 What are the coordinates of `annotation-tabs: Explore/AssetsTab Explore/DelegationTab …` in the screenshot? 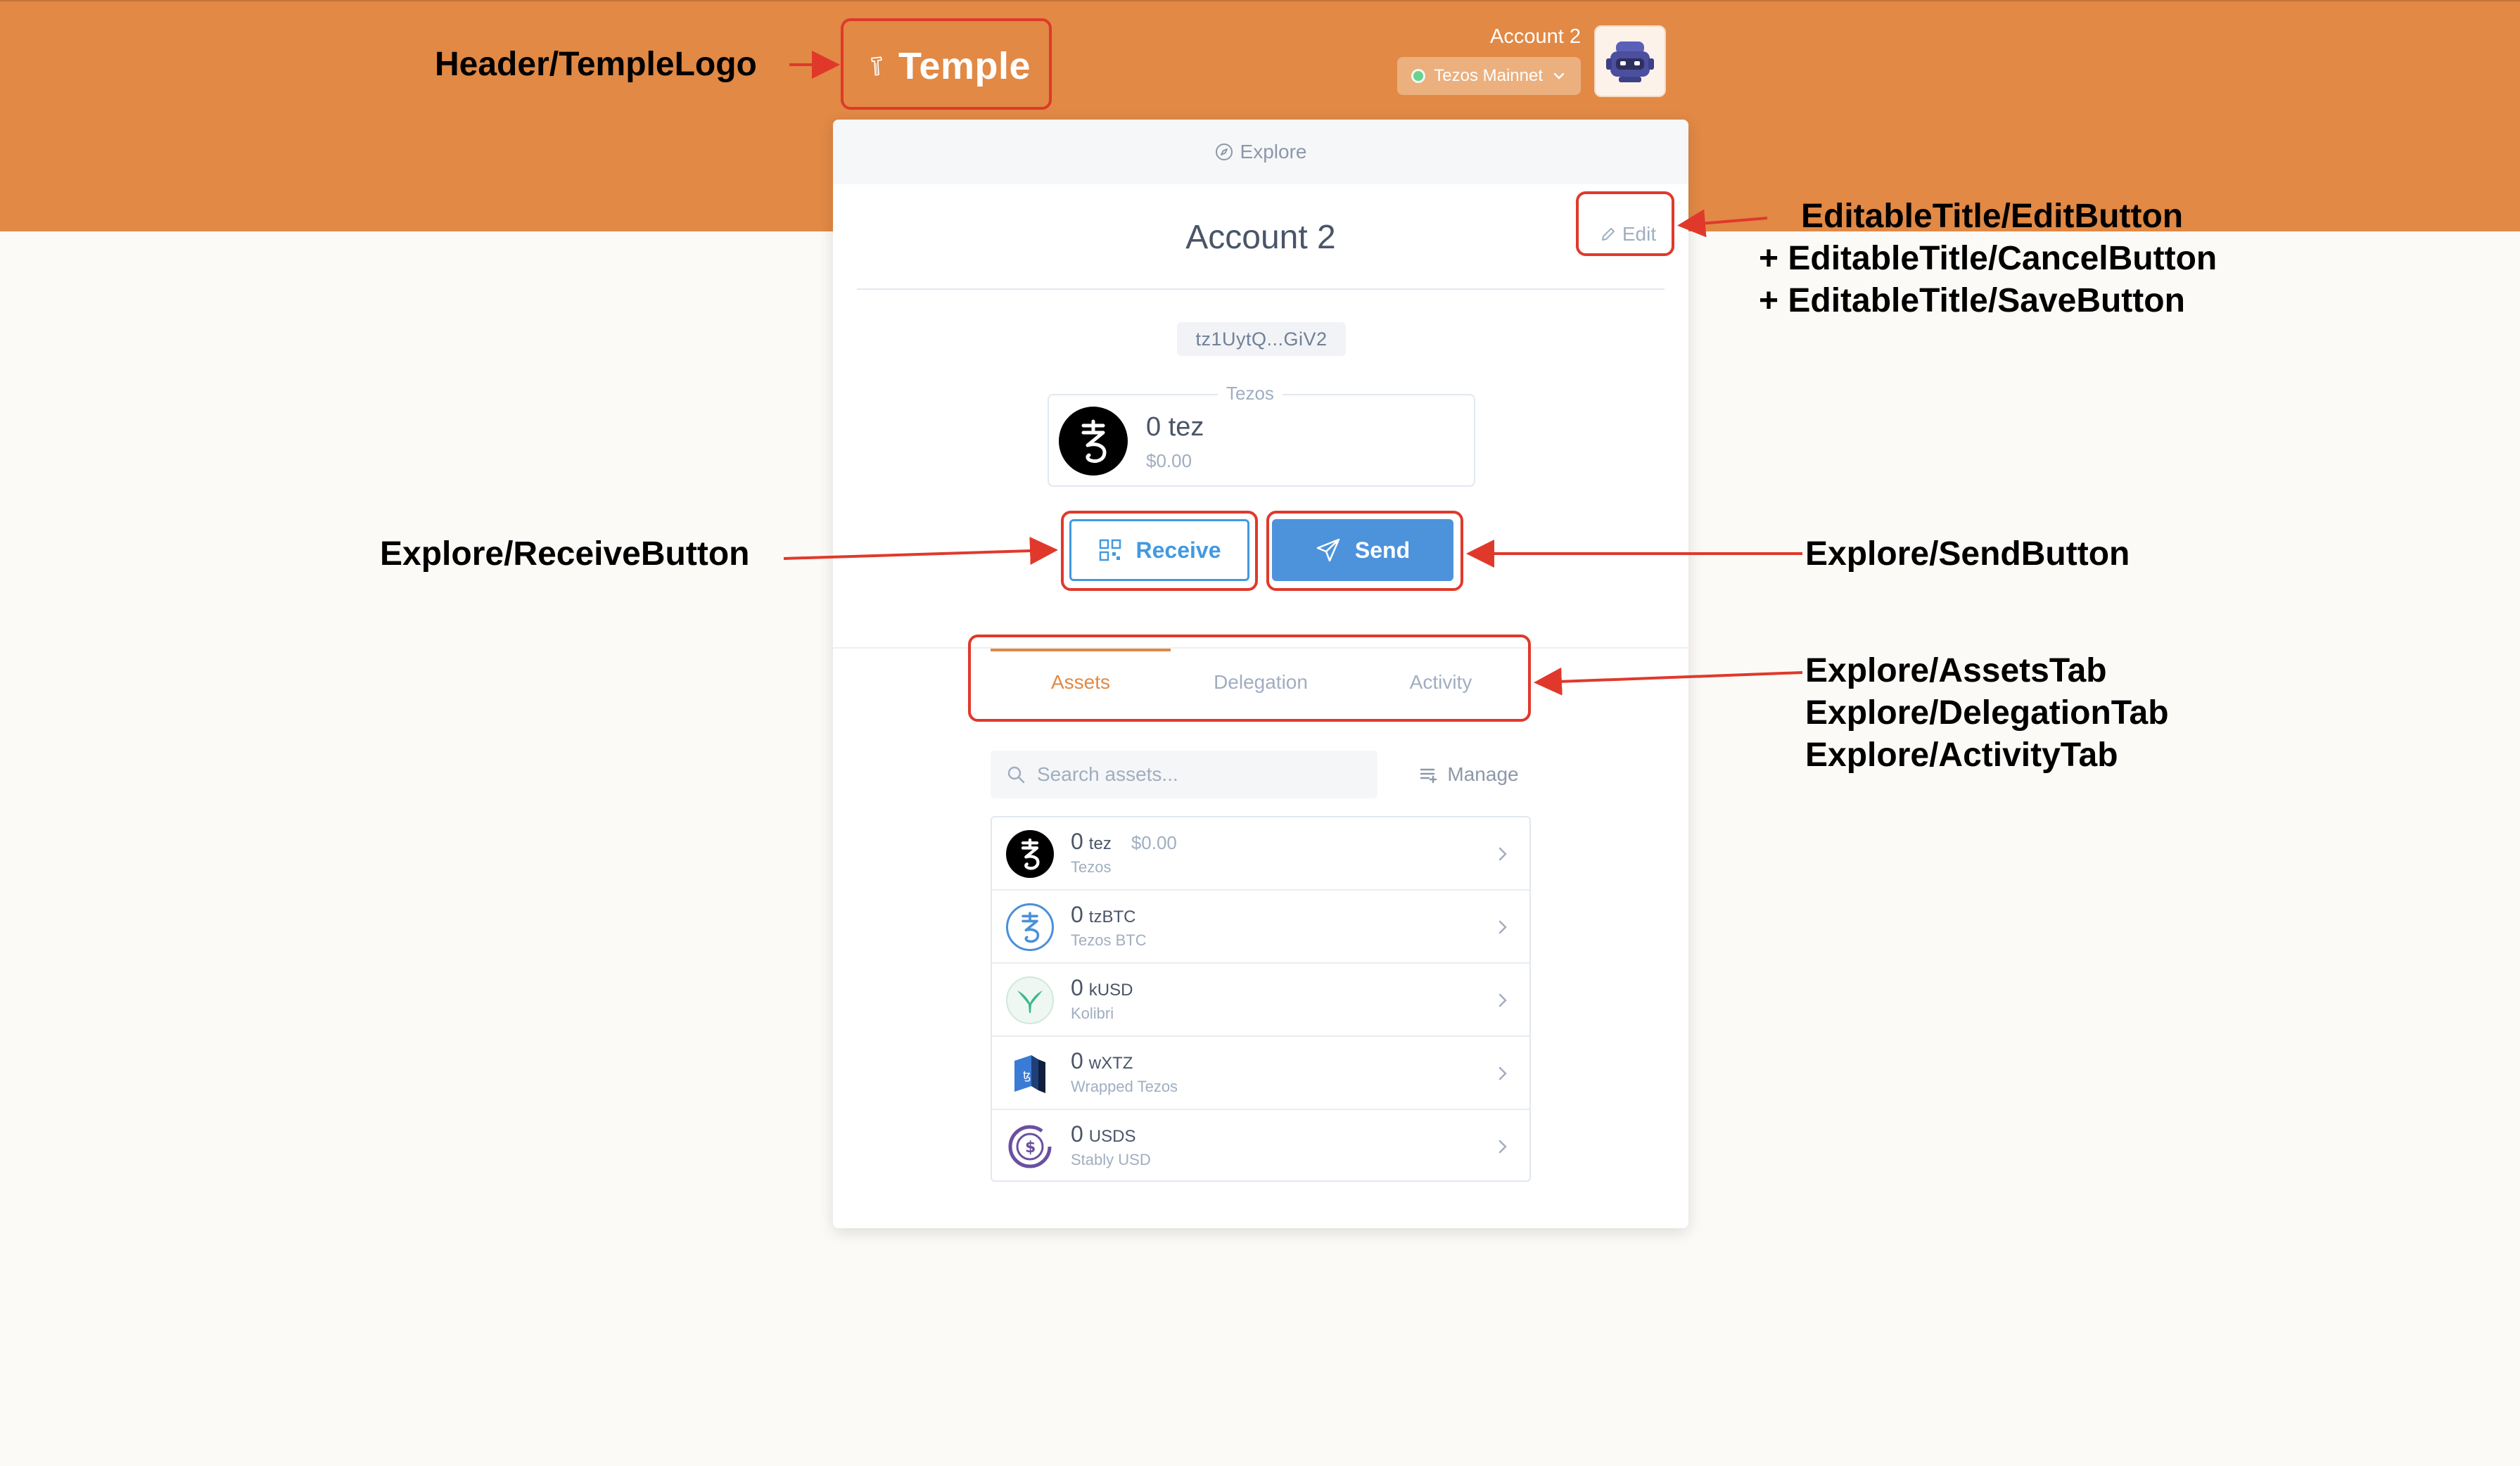 It's located at (1987, 713).